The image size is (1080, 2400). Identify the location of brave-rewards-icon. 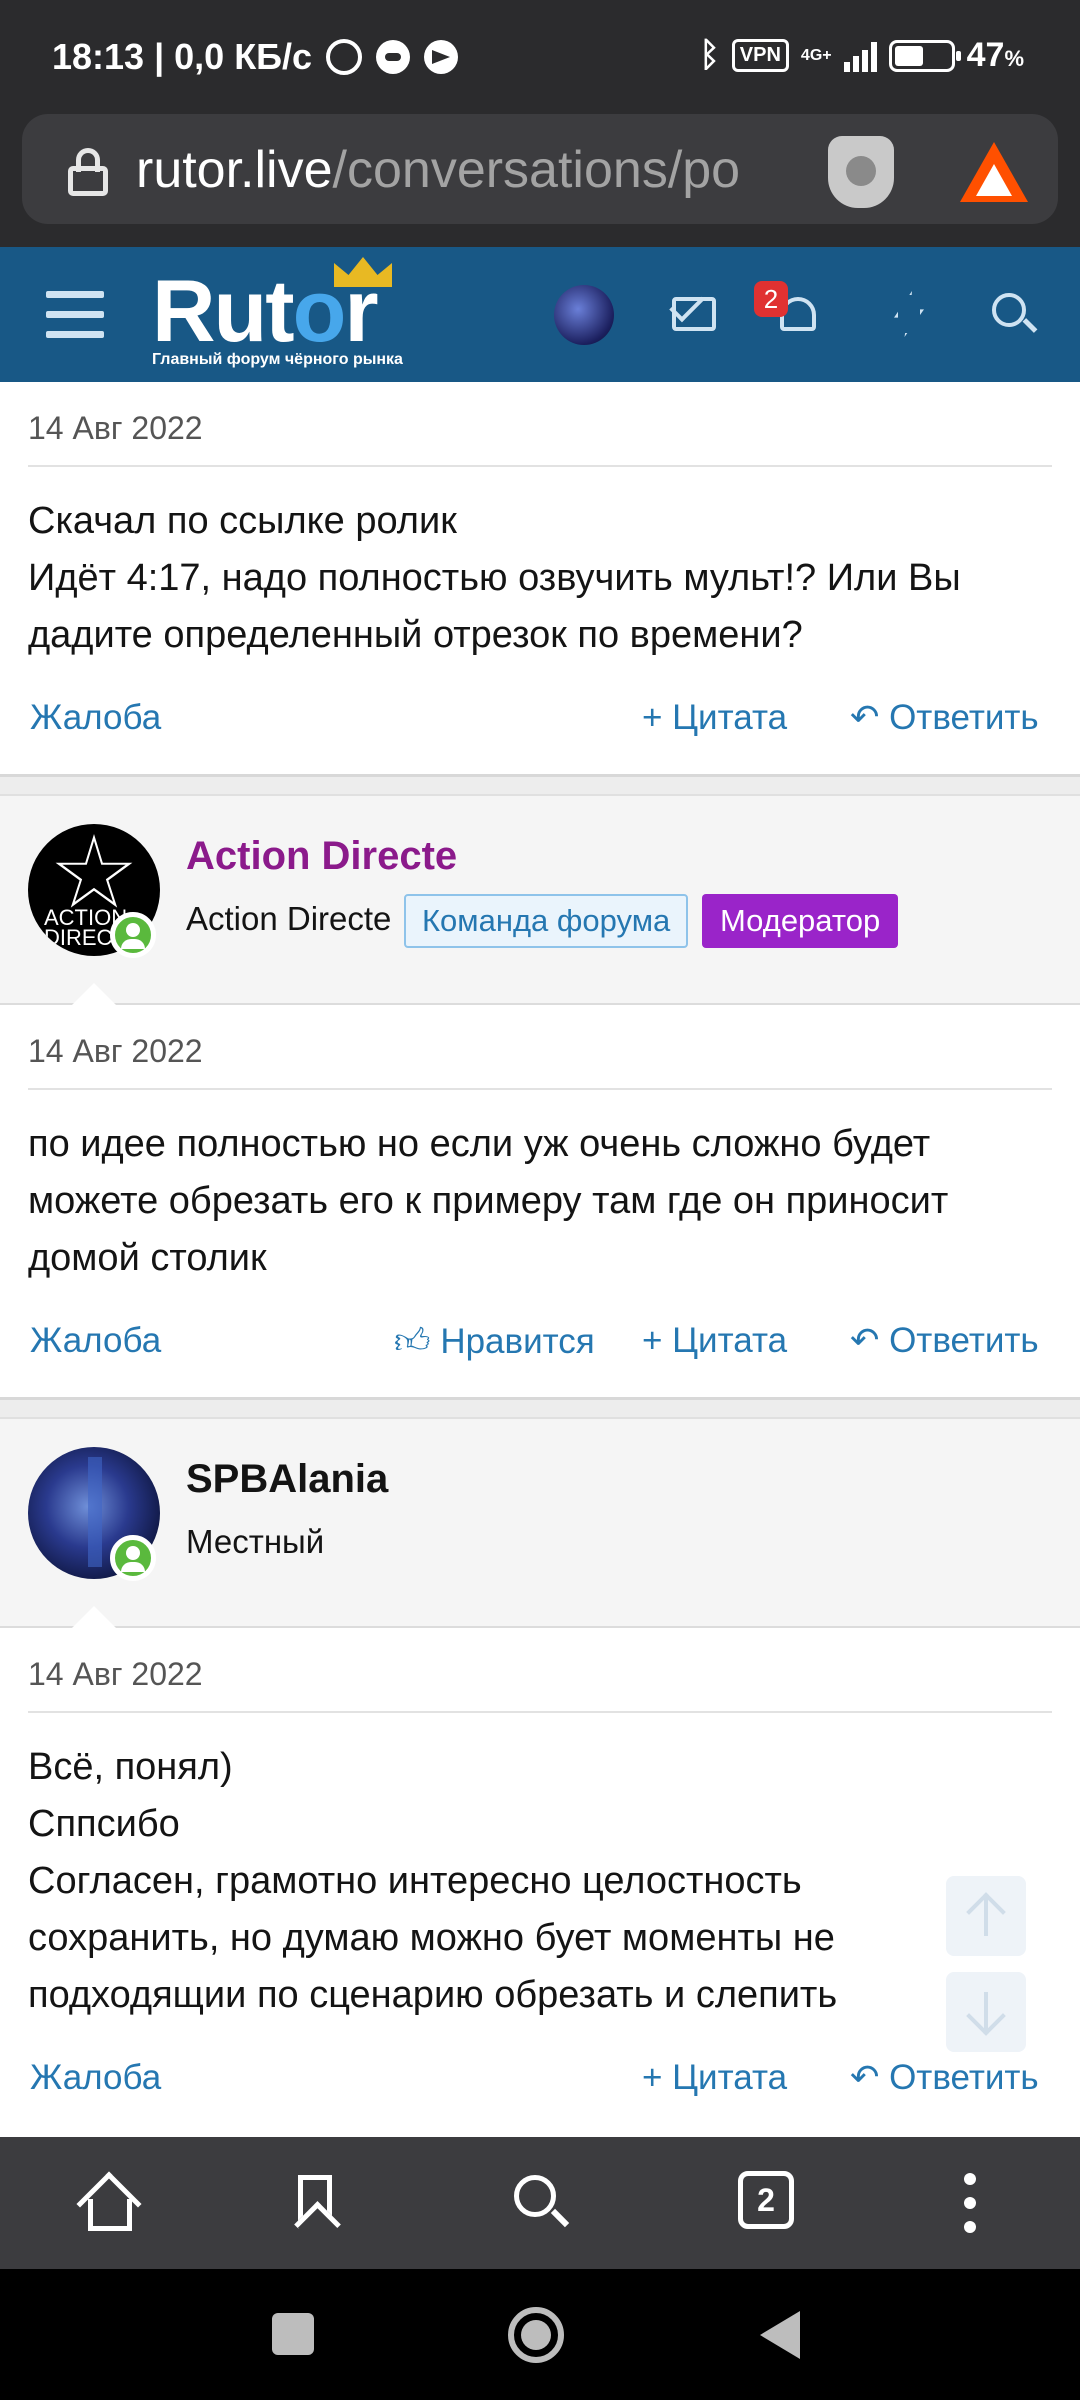
(994, 172).